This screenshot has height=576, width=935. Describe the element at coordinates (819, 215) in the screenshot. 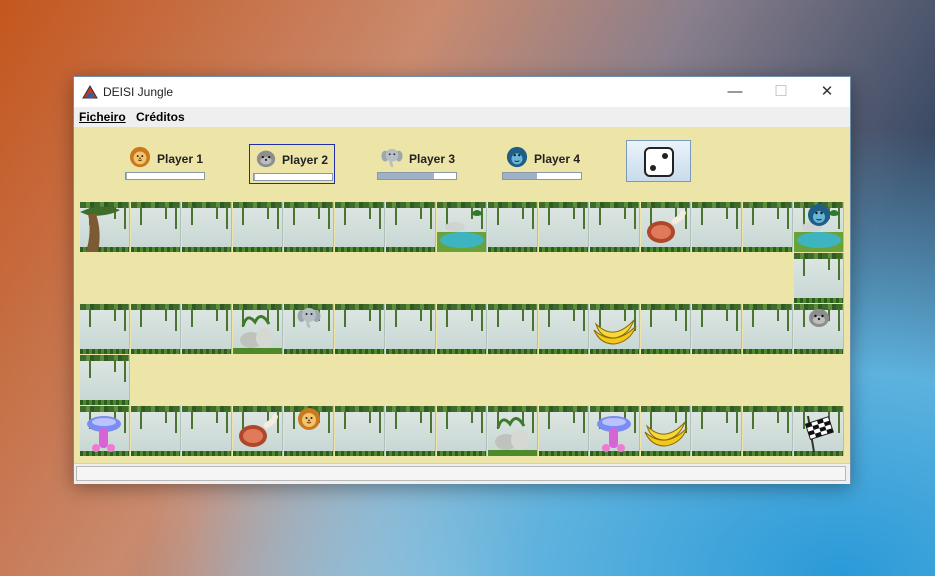

I see `pawn-monkey-icon` at that location.